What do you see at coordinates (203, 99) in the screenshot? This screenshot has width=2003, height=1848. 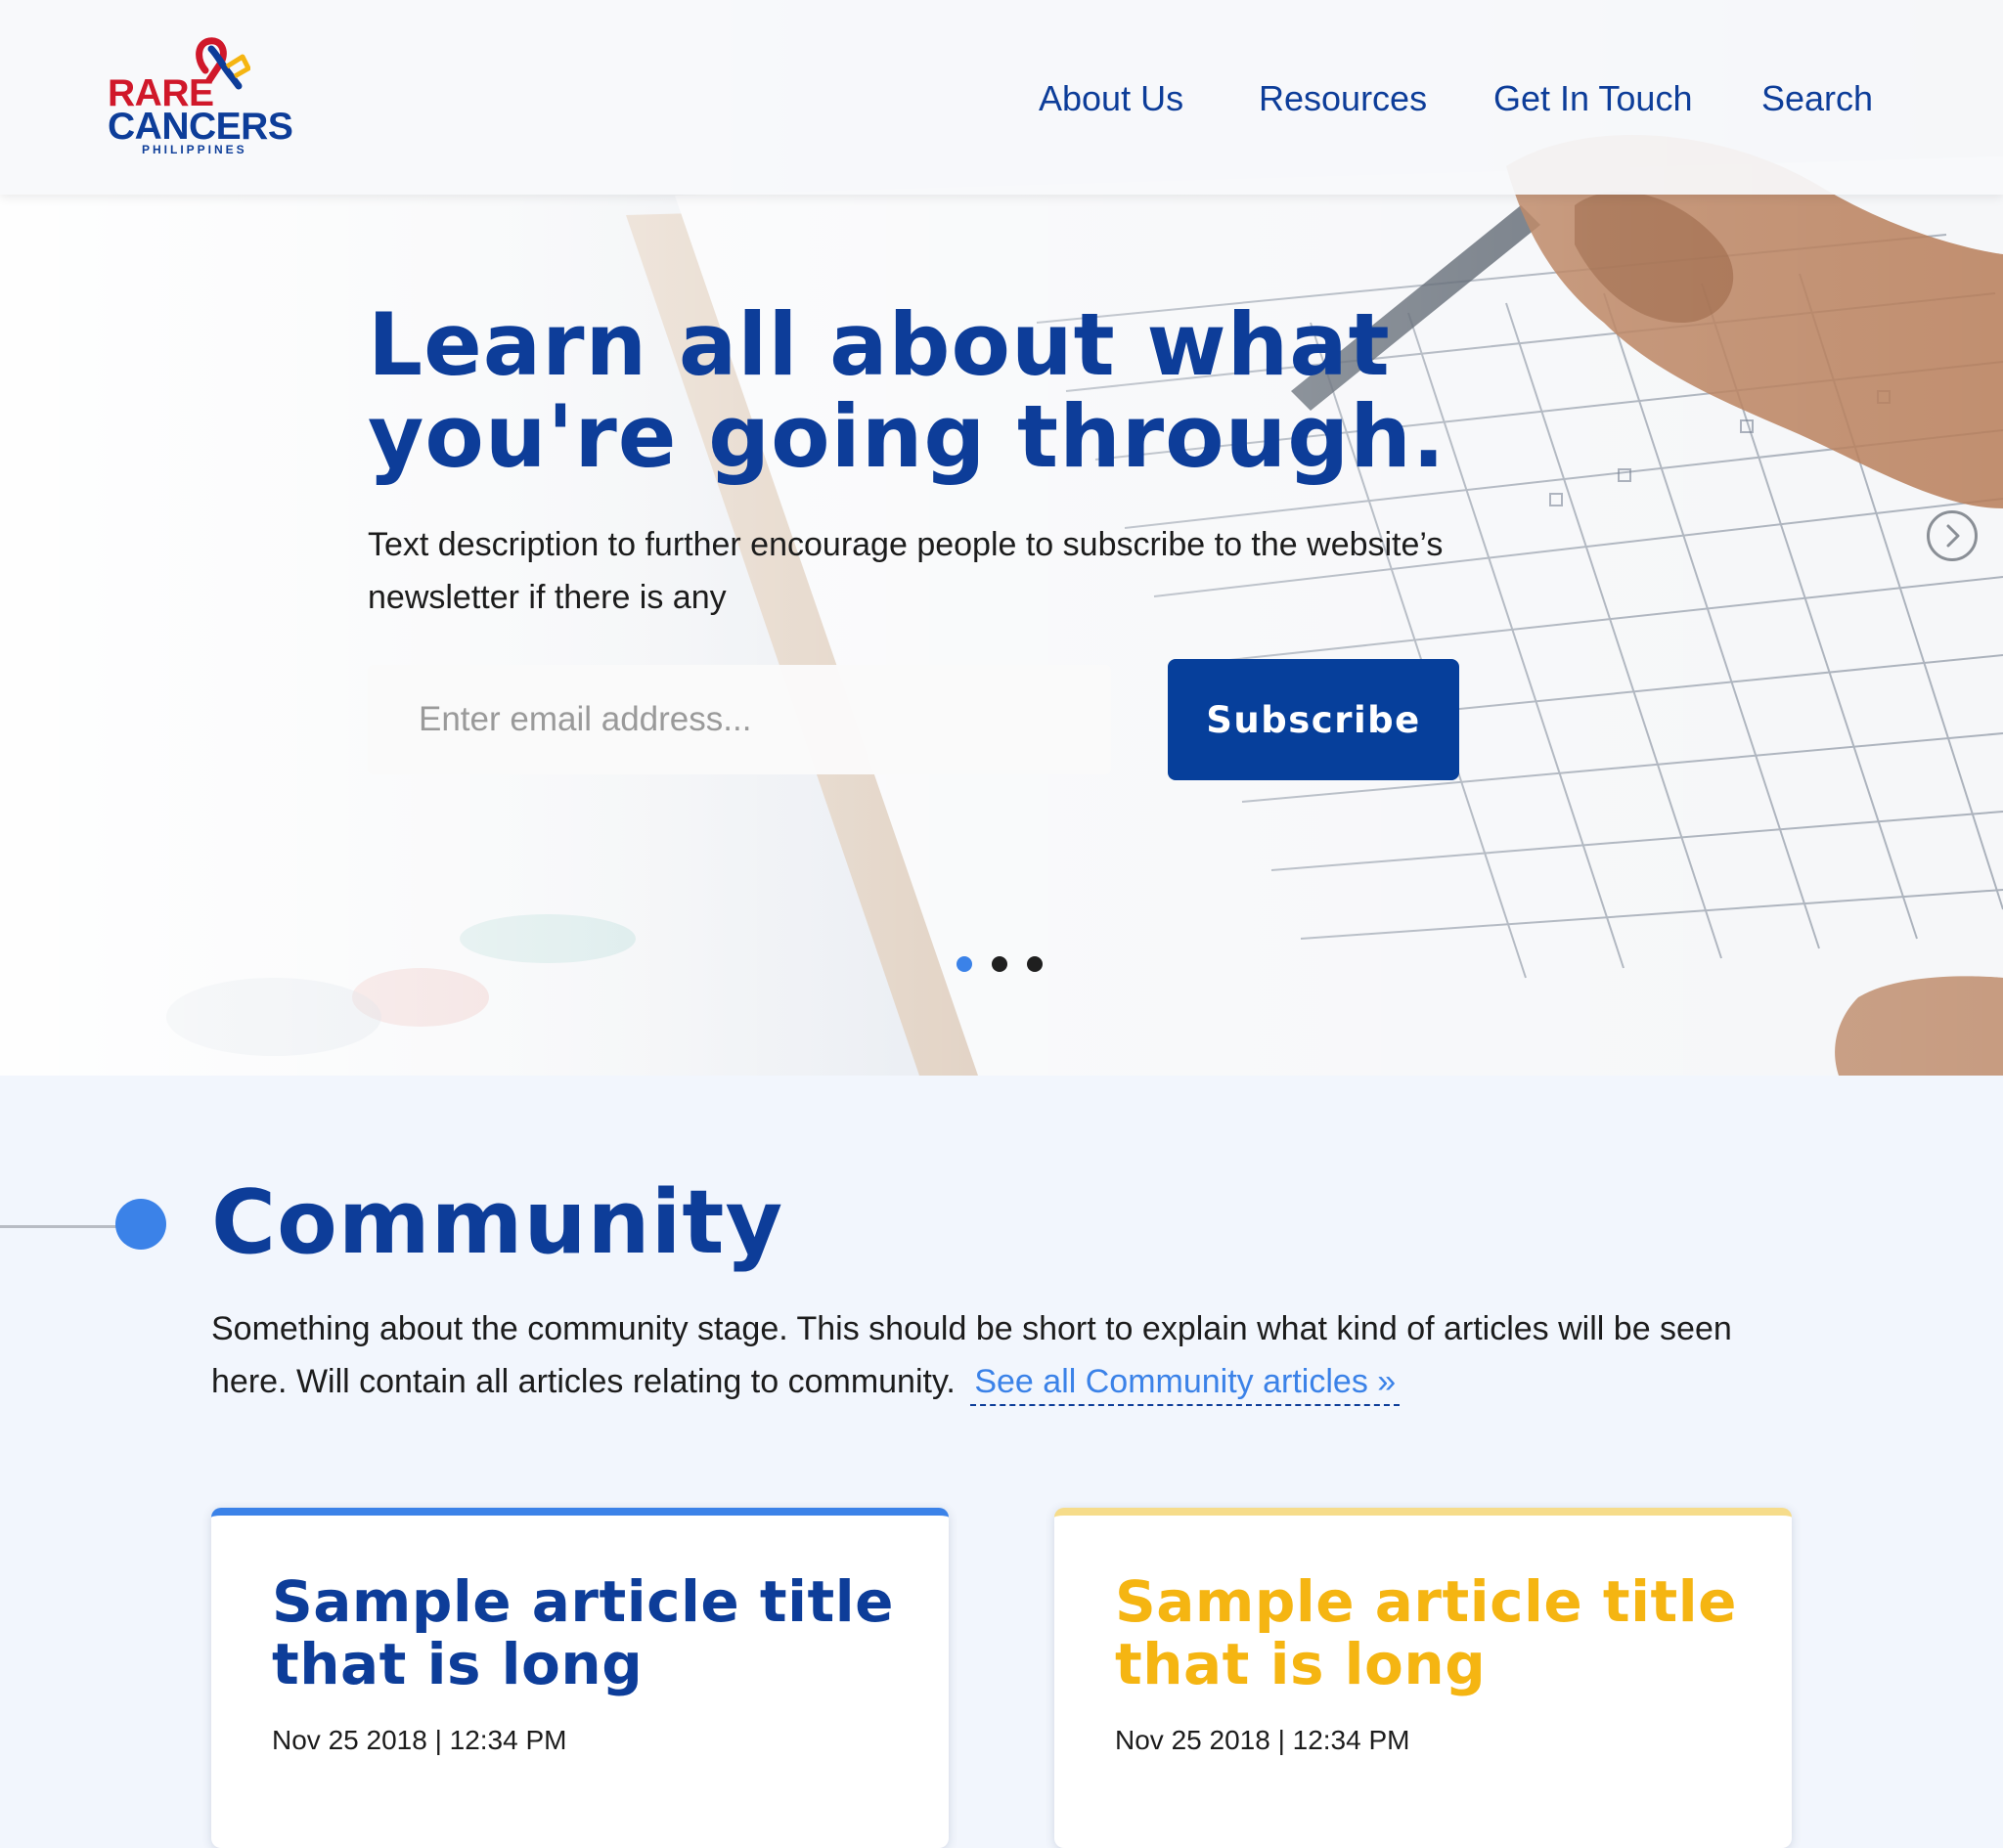 I see `site-logo: RARE CANCERS PHILIPPINES` at bounding box center [203, 99].